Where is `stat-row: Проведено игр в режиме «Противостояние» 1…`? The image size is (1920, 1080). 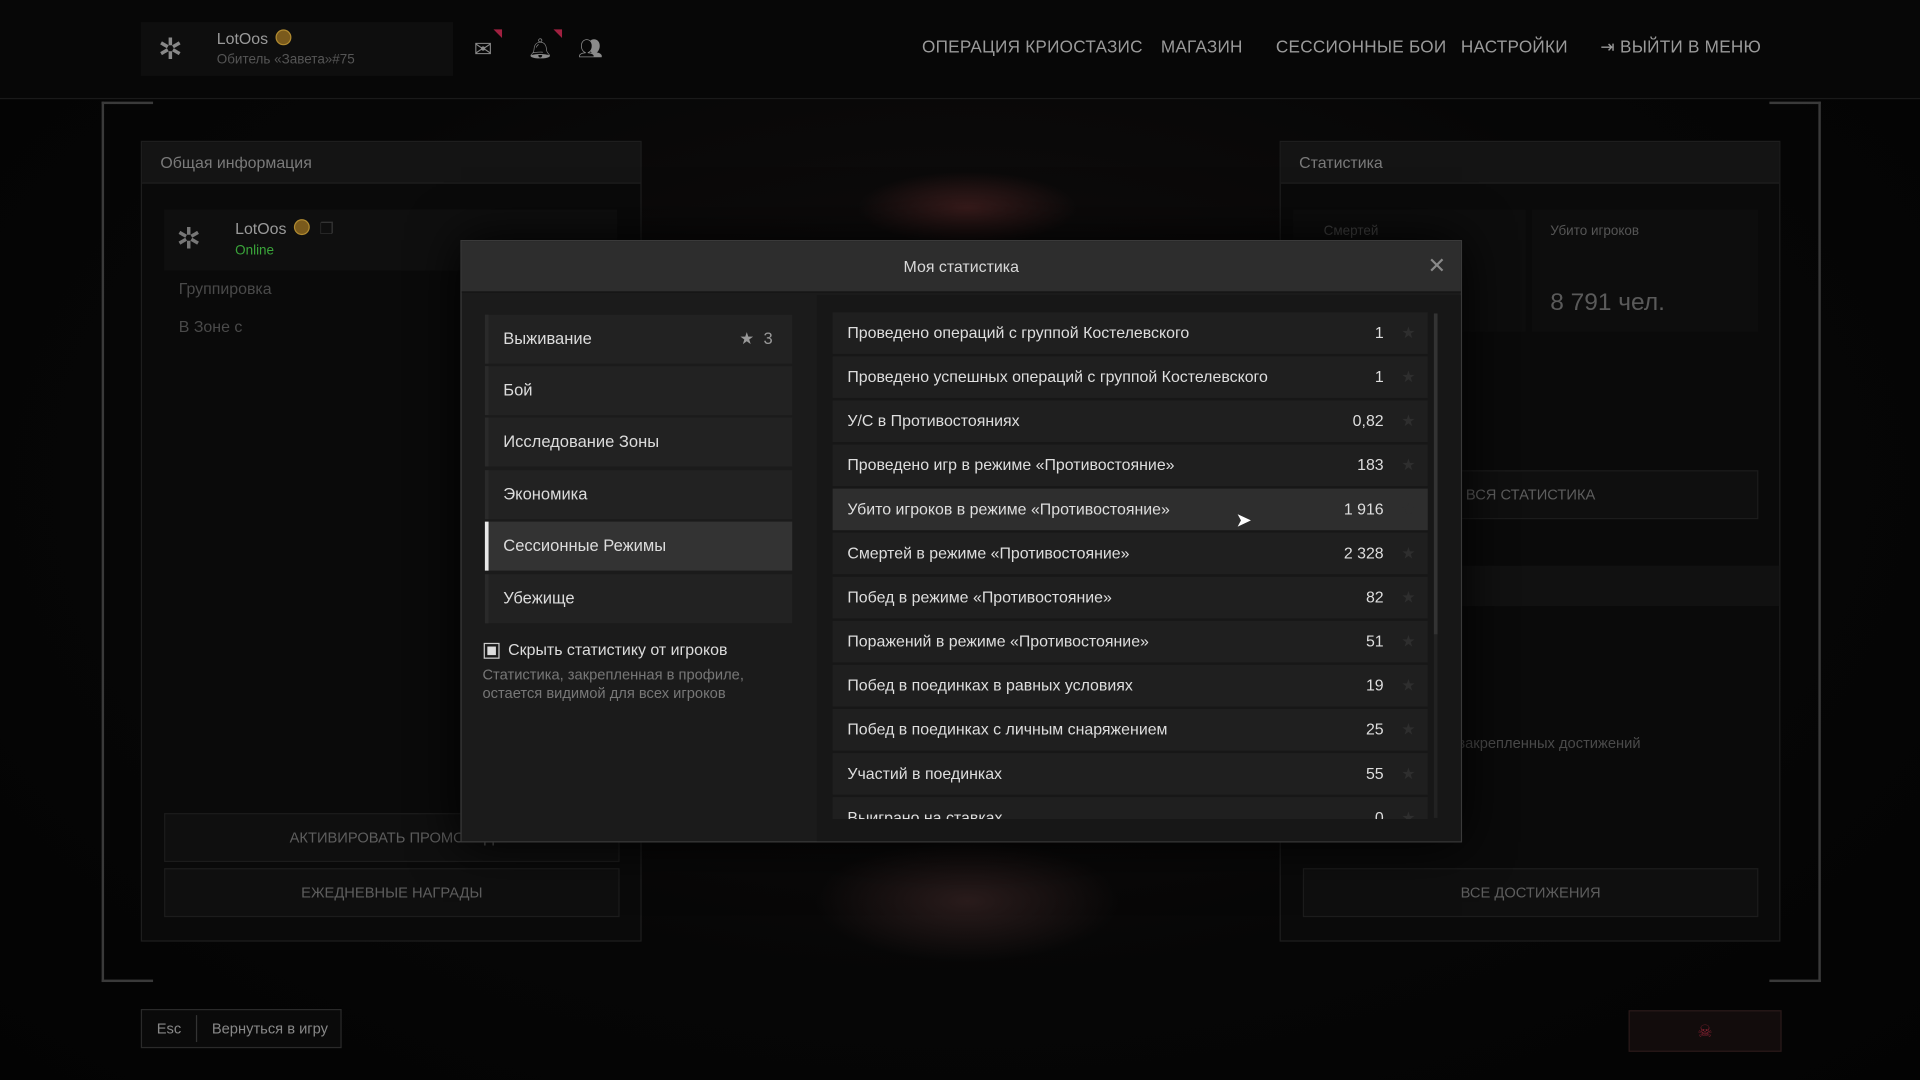 stat-row: Проведено игр в режиме «Противостояние» 1… is located at coordinates (1130, 465).